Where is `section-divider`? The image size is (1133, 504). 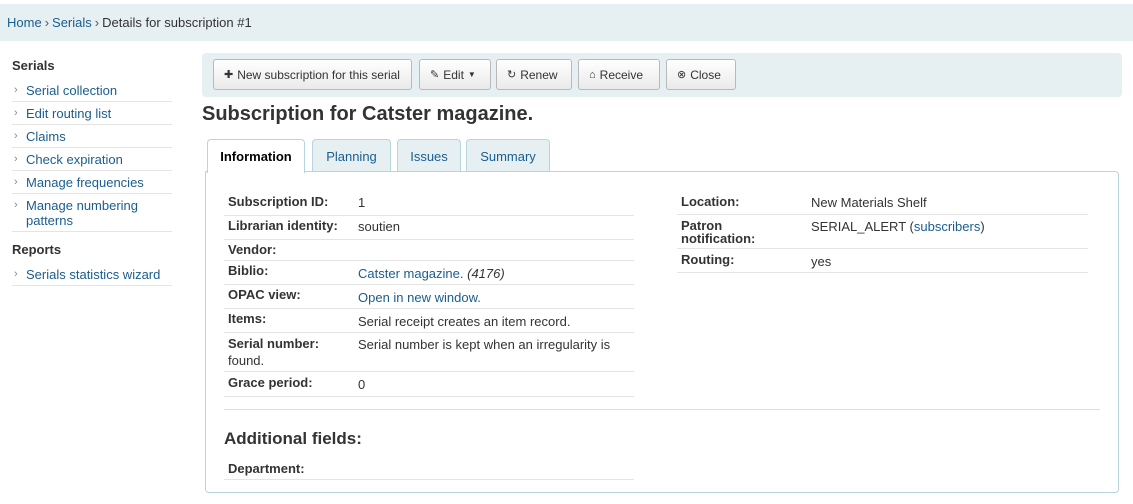 section-divider is located at coordinates (662, 409).